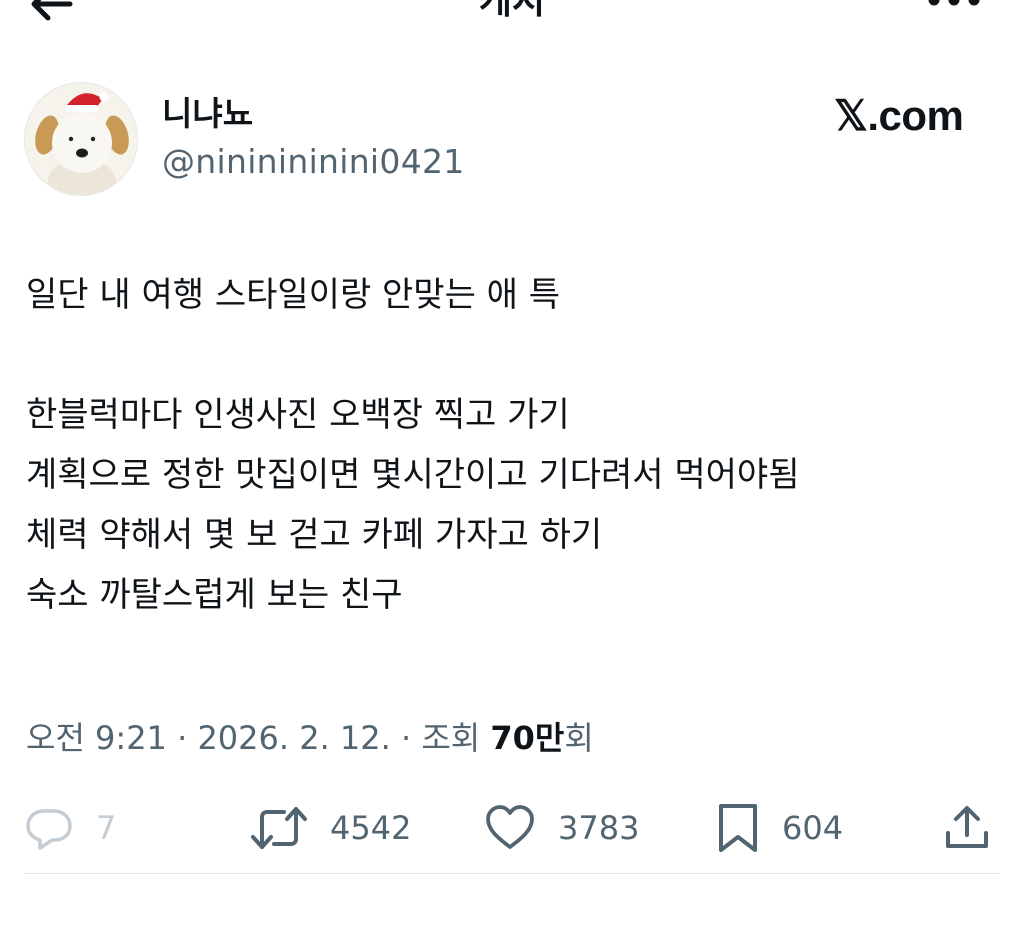 This screenshot has height=926, width=1024. What do you see at coordinates (214, 595) in the screenshot?
I see `post-line: 숙소 까탈스럽게 보는 친구` at bounding box center [214, 595].